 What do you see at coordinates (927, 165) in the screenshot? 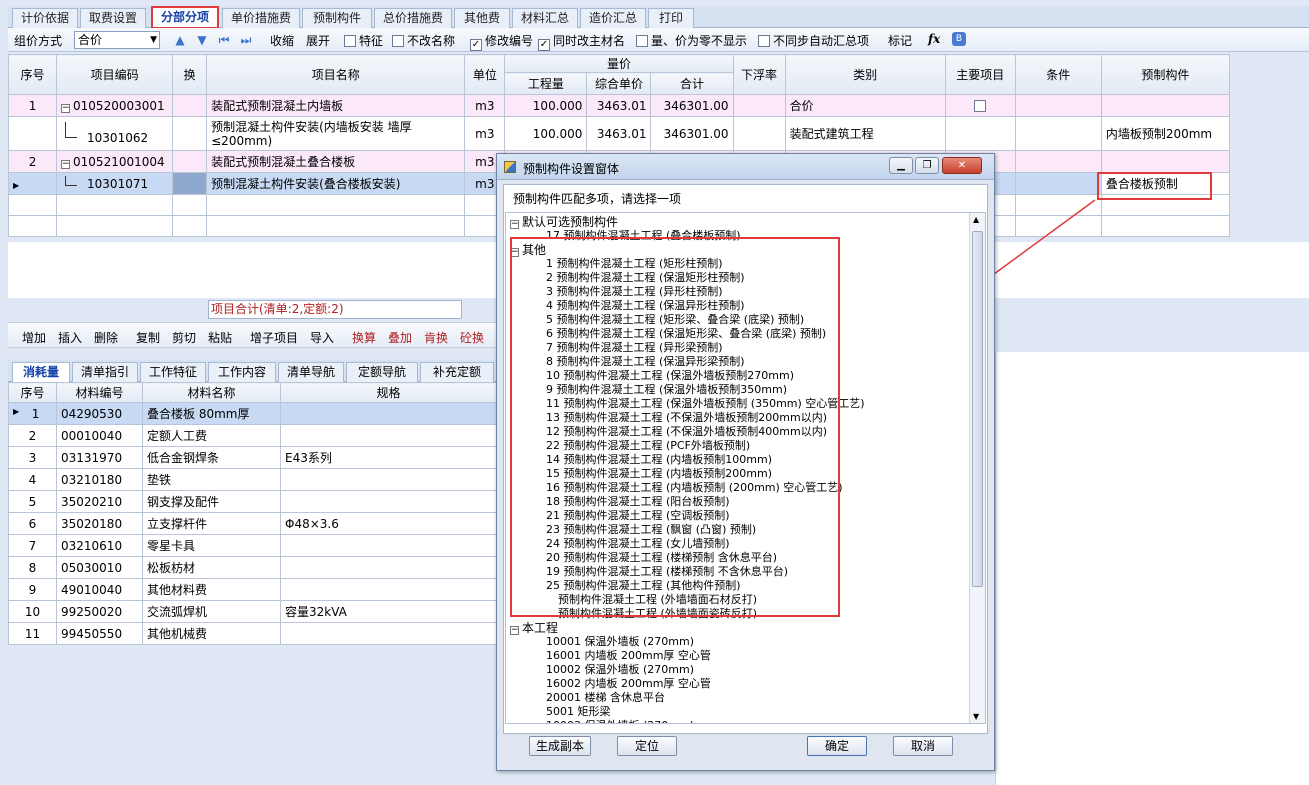
I see `restore-icon: ❐` at bounding box center [927, 165].